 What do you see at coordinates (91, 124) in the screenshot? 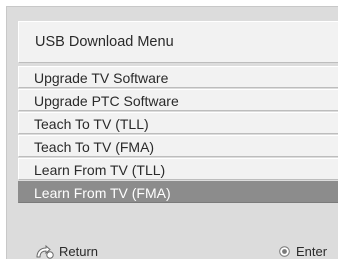
I see `menu-item-label: Teach To TV (TLL)` at bounding box center [91, 124].